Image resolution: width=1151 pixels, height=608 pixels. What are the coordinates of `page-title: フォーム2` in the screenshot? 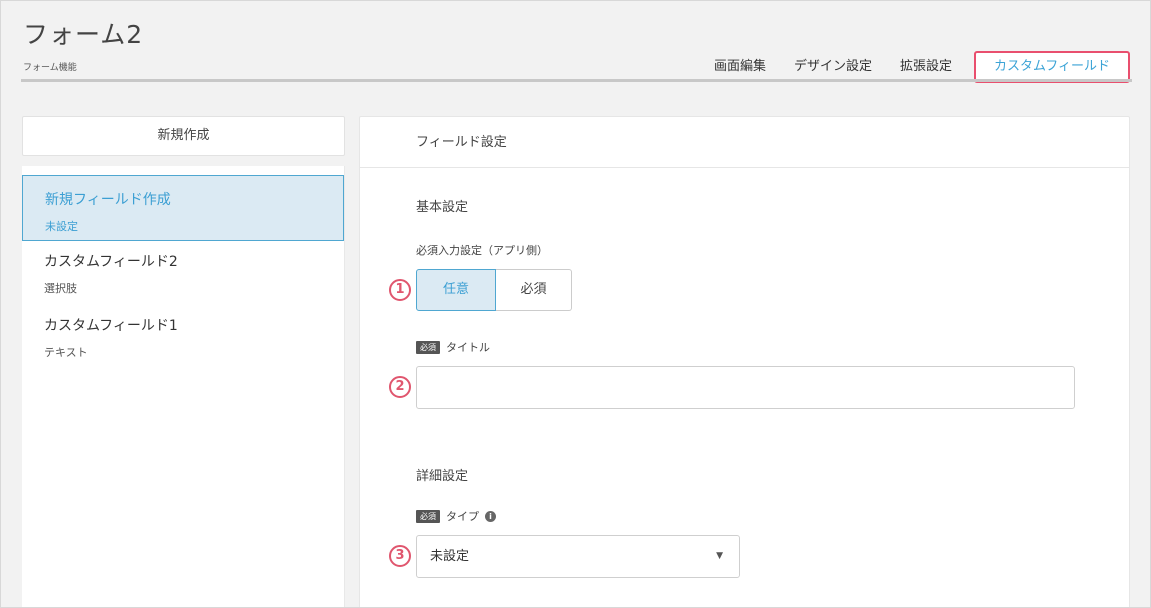 It's located at (83, 34).